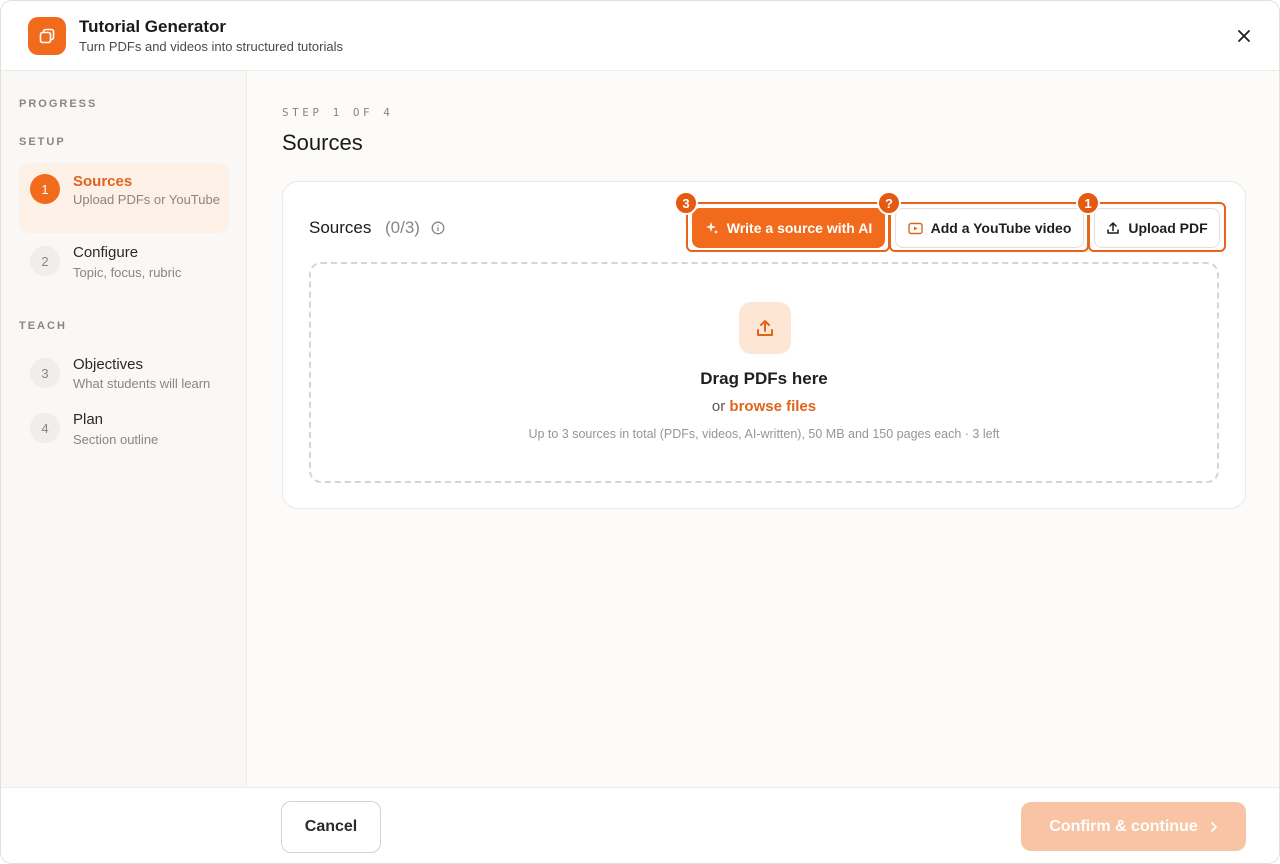 This screenshot has height=864, width=1280. What do you see at coordinates (88, 419) in the screenshot?
I see `step-title: Plan` at bounding box center [88, 419].